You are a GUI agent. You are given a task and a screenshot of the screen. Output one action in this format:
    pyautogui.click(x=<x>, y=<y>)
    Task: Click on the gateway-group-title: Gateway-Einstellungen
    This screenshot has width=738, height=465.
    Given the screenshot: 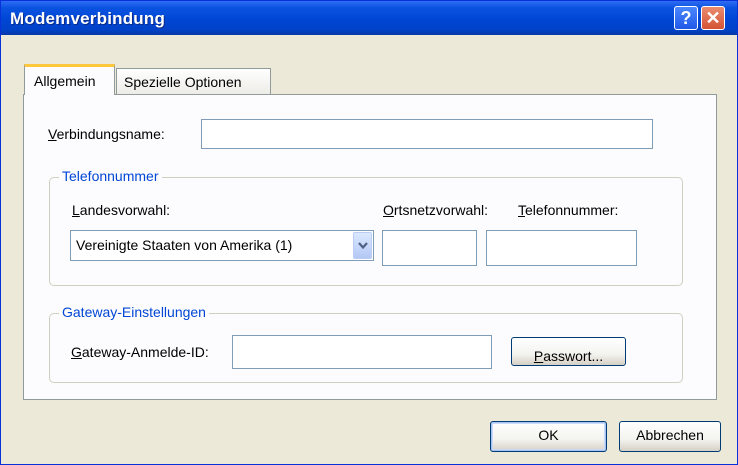 What is the action you would take?
    pyautogui.click(x=134, y=312)
    